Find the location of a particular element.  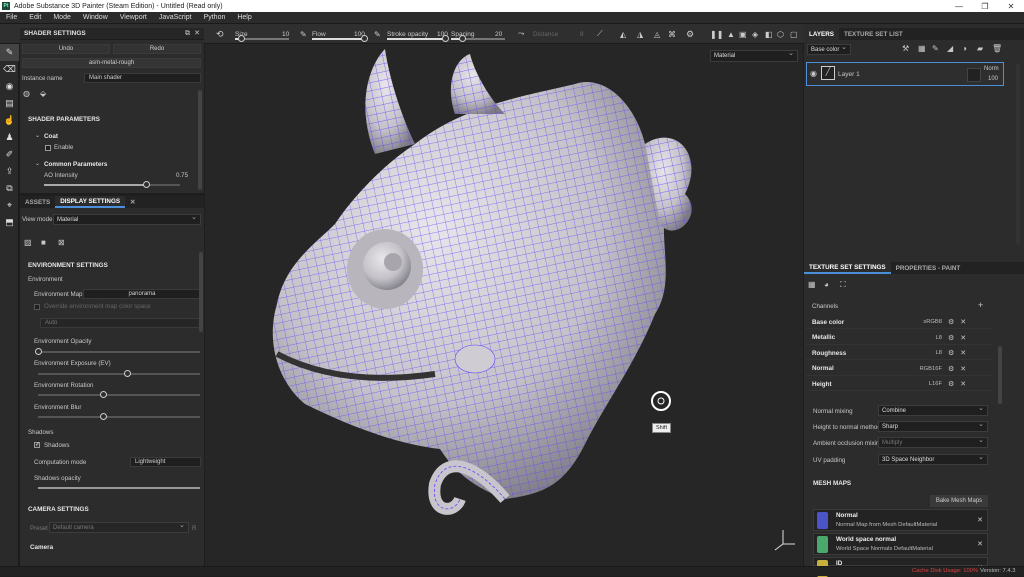

mirror-x-icon: ◭ is located at coordinates (623, 34).